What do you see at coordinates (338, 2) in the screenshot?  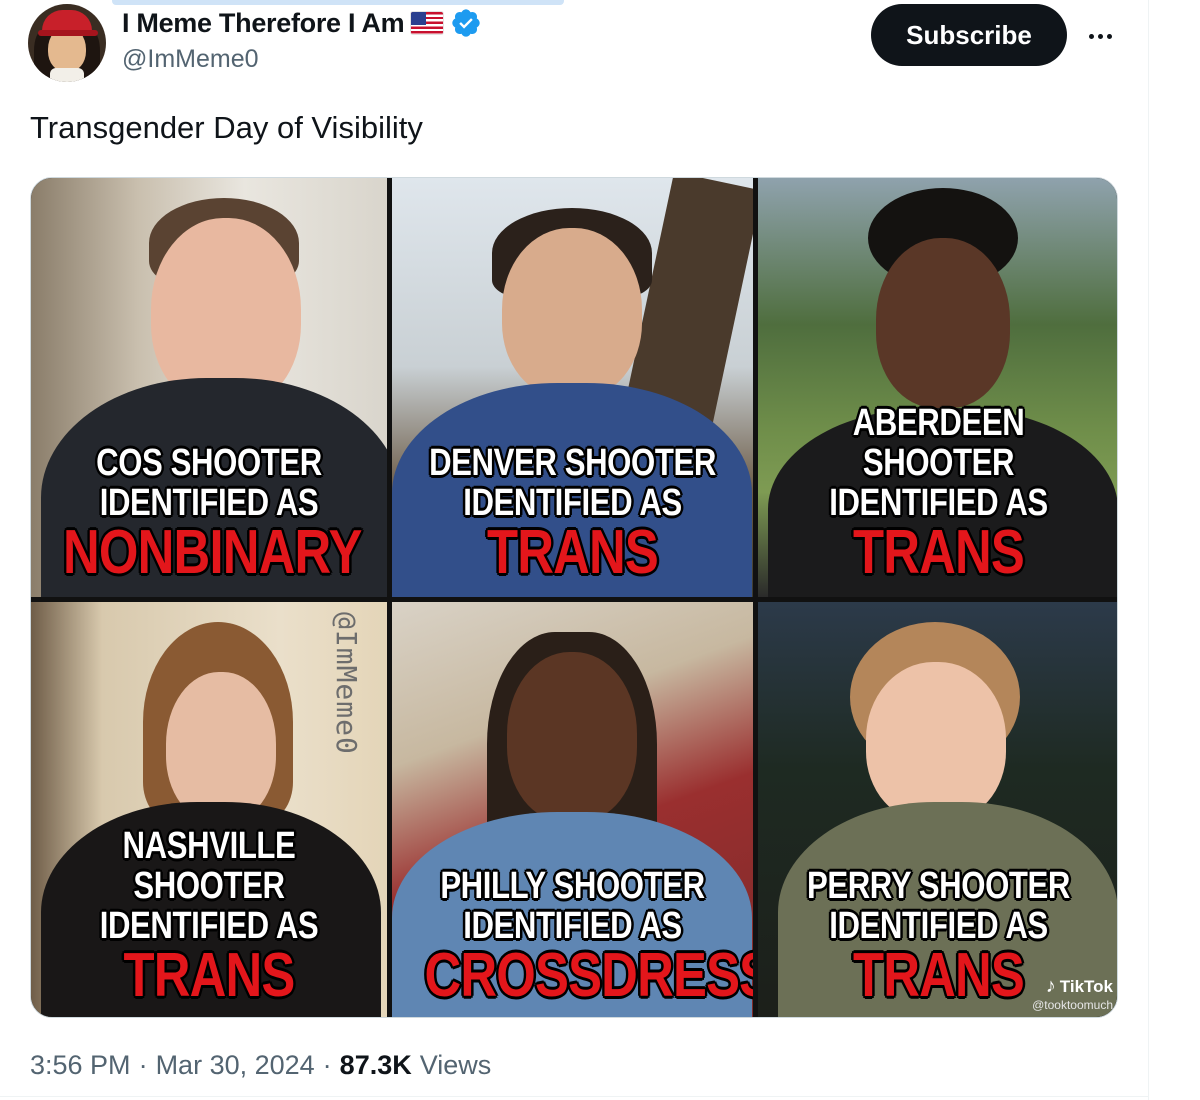 I see `top-scroll-indicator` at bounding box center [338, 2].